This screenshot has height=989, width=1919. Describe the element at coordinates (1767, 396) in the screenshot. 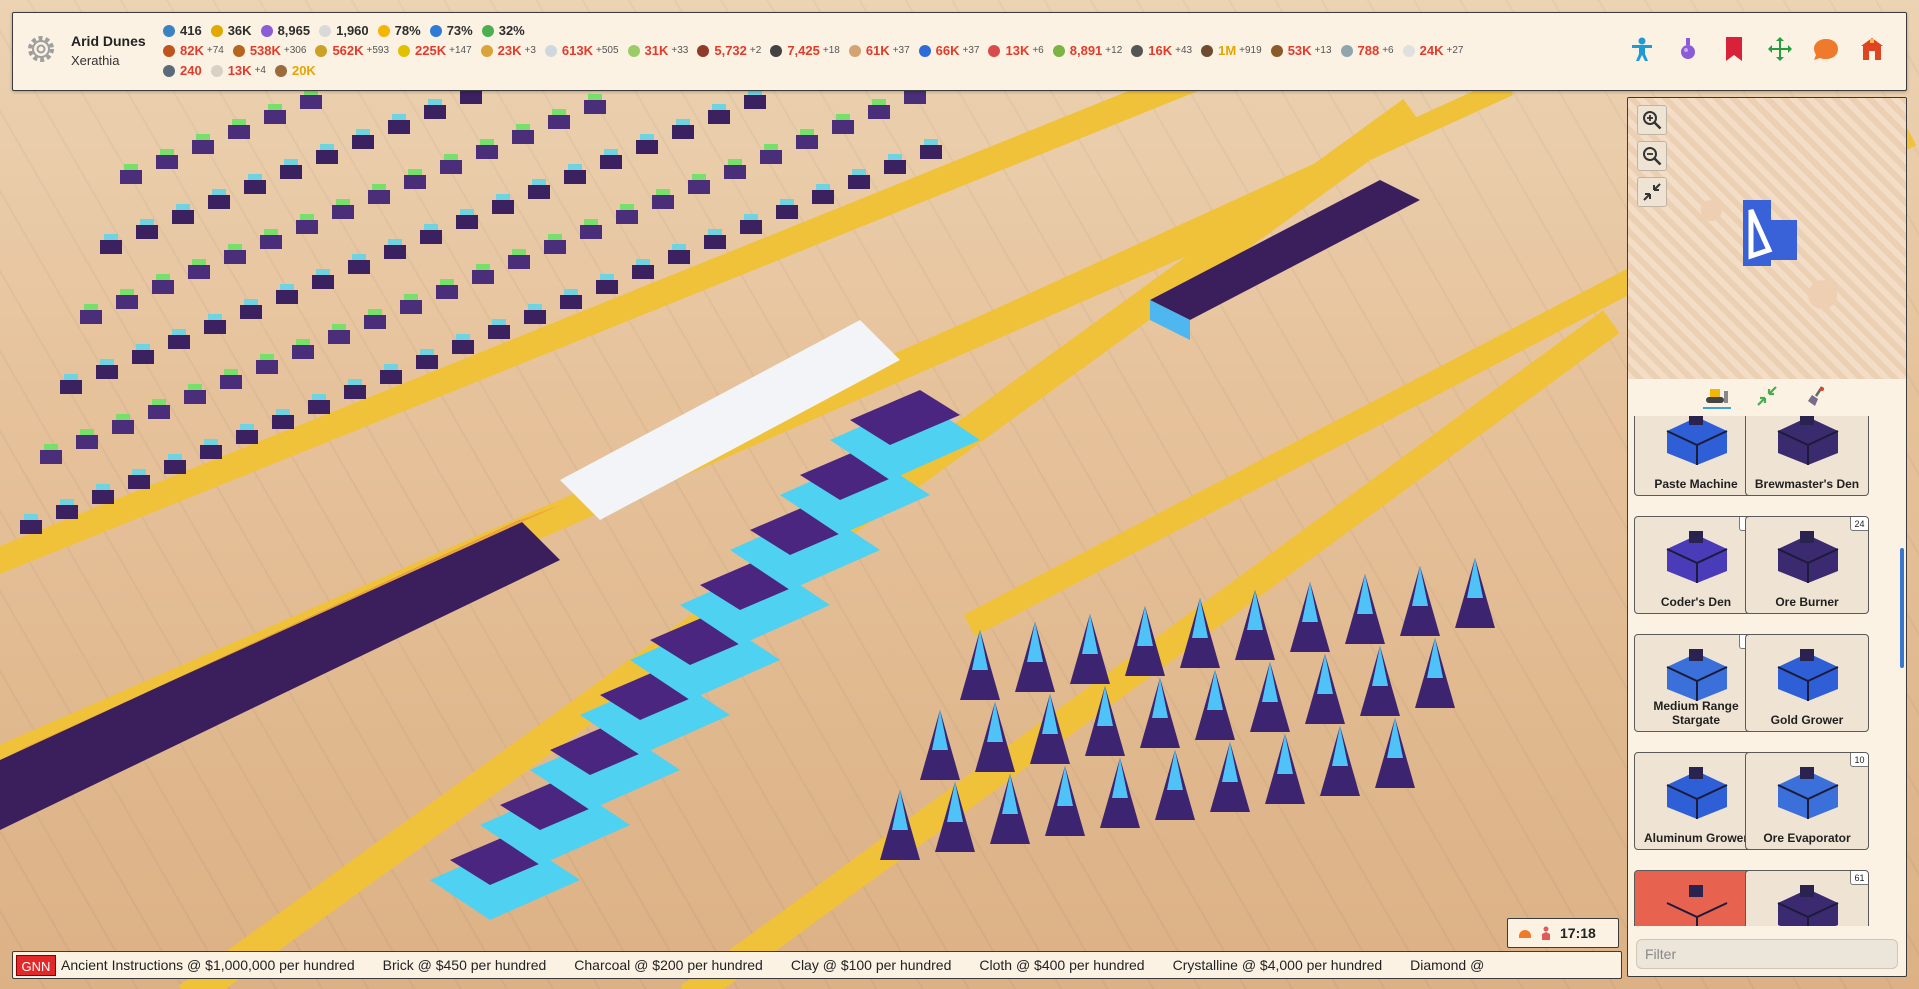

I see `tab-transfer` at that location.